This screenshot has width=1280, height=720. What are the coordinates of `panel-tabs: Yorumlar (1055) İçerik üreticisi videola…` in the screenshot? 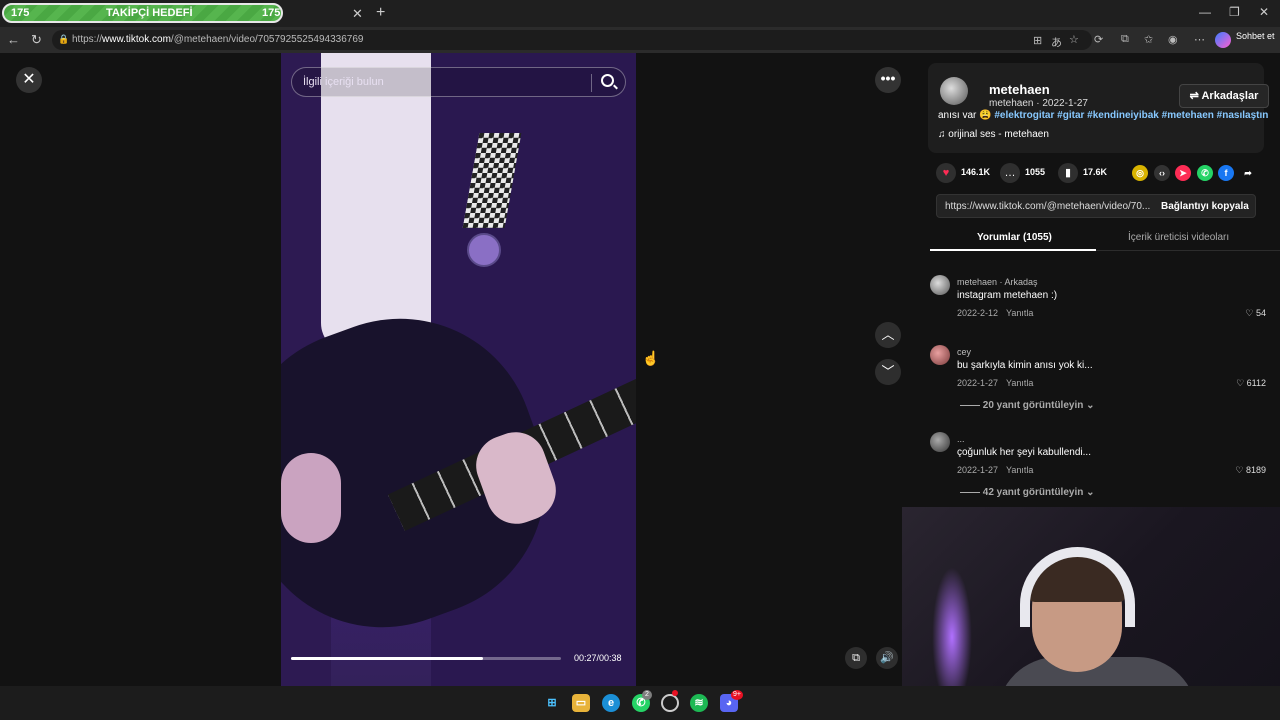 It's located at (1105, 237).